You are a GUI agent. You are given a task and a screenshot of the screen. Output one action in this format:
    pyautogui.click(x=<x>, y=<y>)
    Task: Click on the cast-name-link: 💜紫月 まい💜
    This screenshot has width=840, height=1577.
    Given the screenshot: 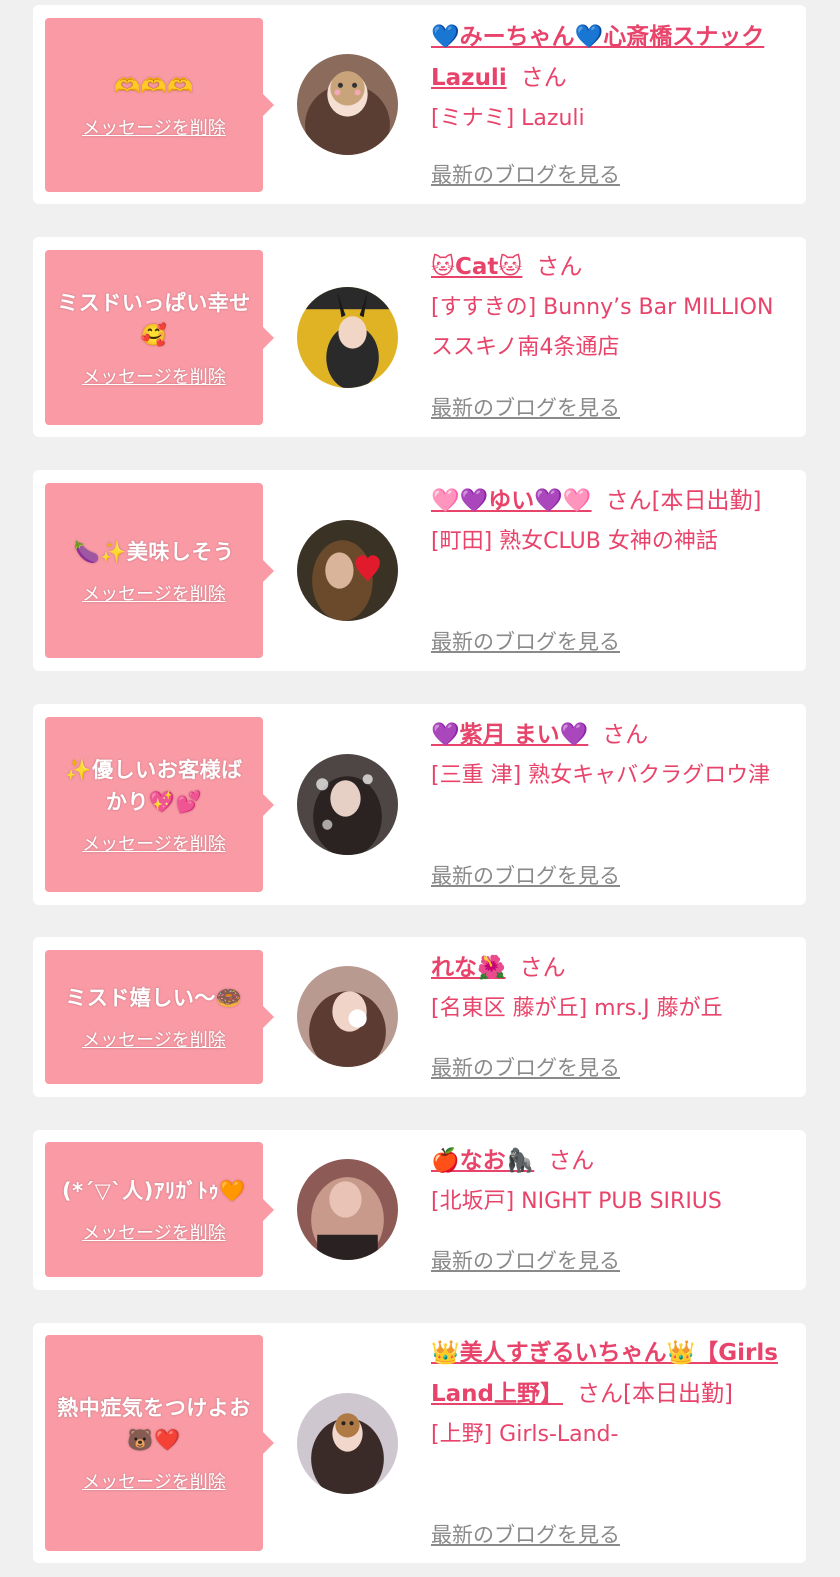 What is the action you would take?
    pyautogui.click(x=509, y=735)
    